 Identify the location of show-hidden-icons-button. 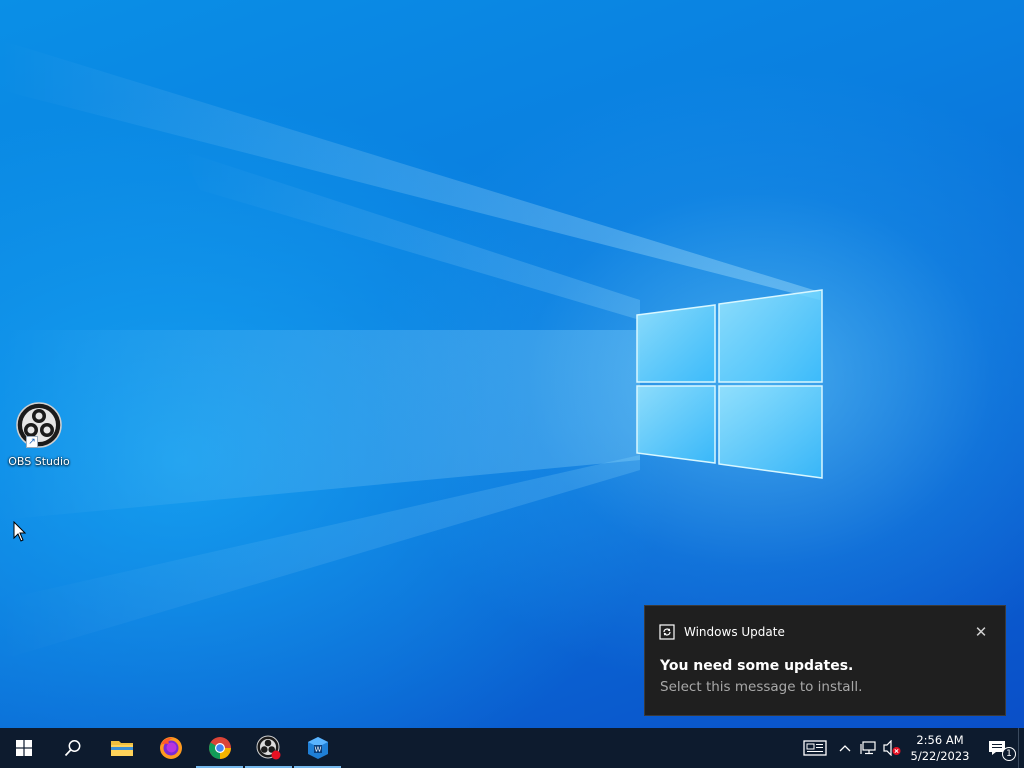
(845, 748).